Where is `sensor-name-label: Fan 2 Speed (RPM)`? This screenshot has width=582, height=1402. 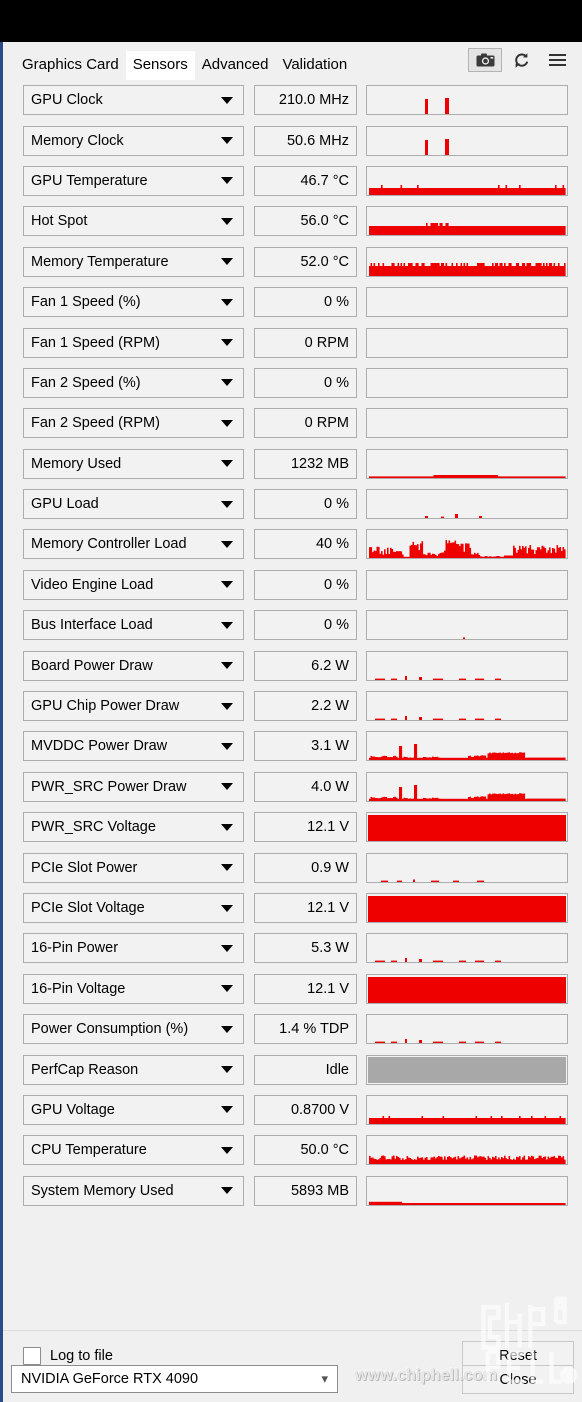
sensor-name-label: Fan 2 Speed (RPM) is located at coordinates (95, 423).